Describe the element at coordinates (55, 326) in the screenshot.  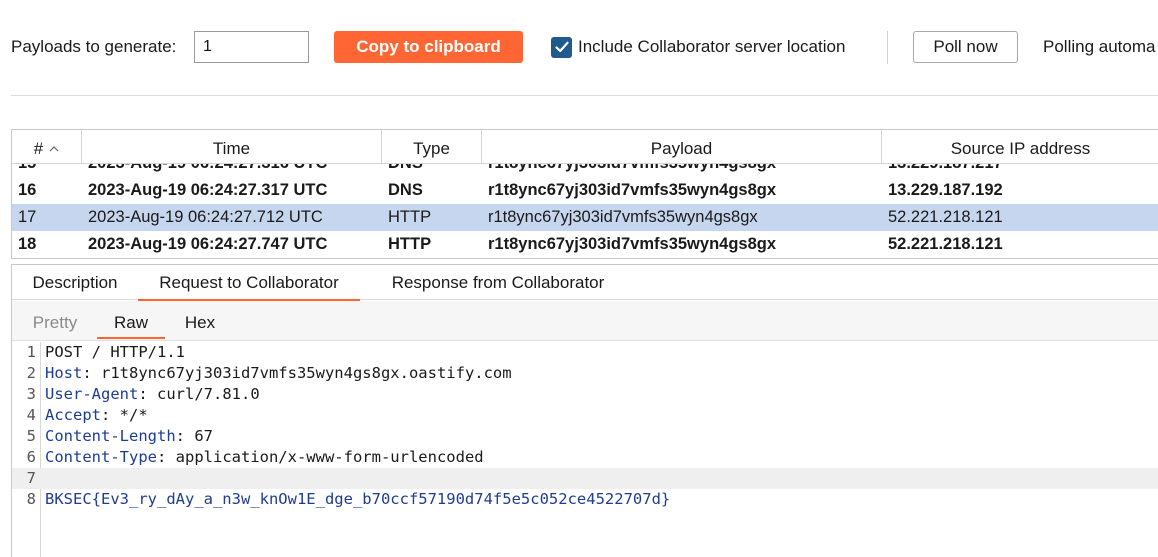
I see `subtab-pretty: Pretty` at that location.